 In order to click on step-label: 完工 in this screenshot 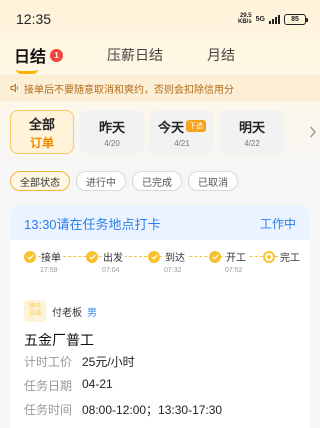, I will do `click(291, 256)`.